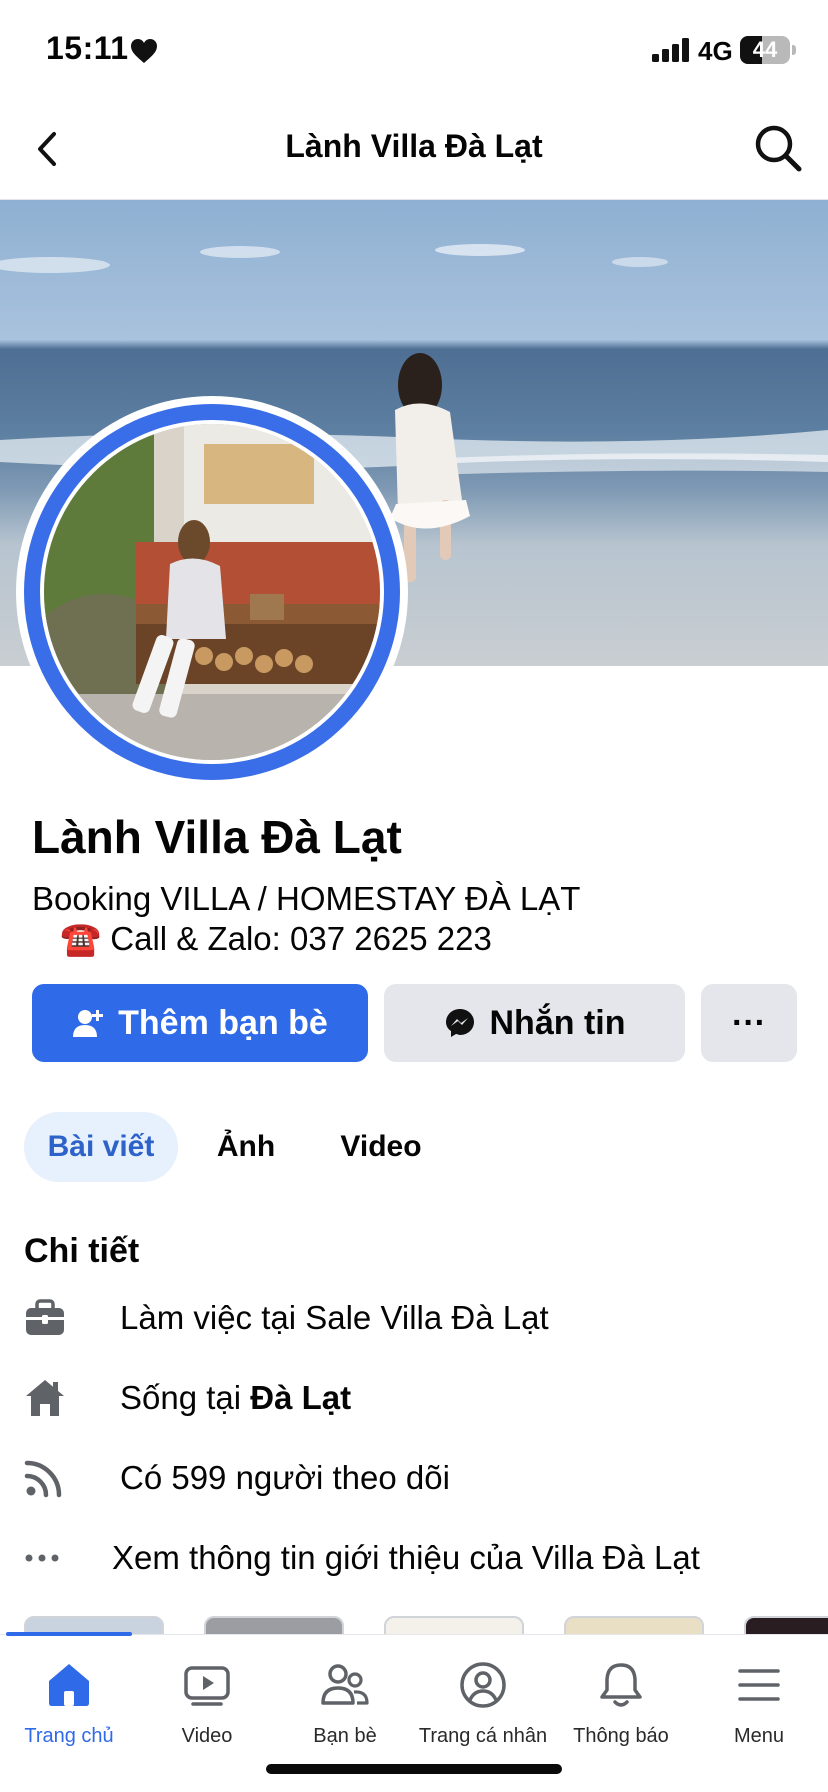 This screenshot has height=1792, width=828. What do you see at coordinates (621, 1685) in the screenshot?
I see `bell-icon` at bounding box center [621, 1685].